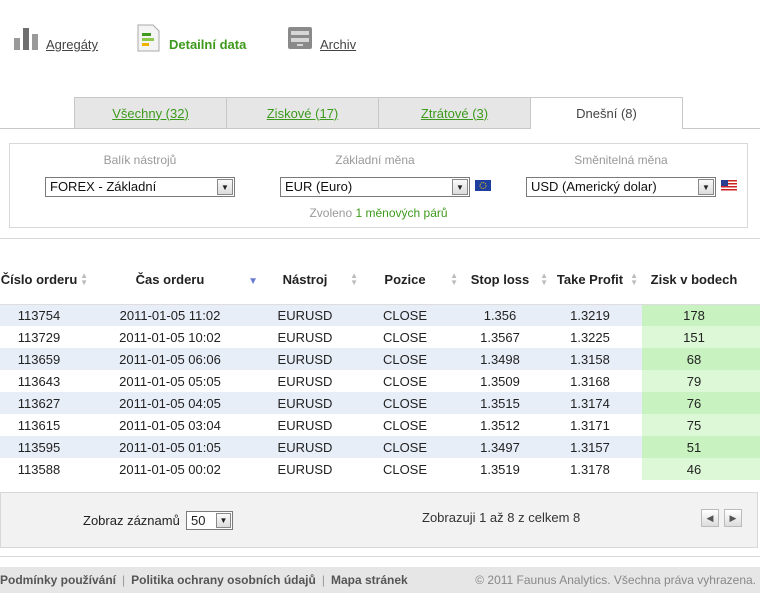 The height and width of the screenshot is (593, 760). Describe the element at coordinates (46, 337) in the screenshot. I see `cell-order-number: 113729` at that location.